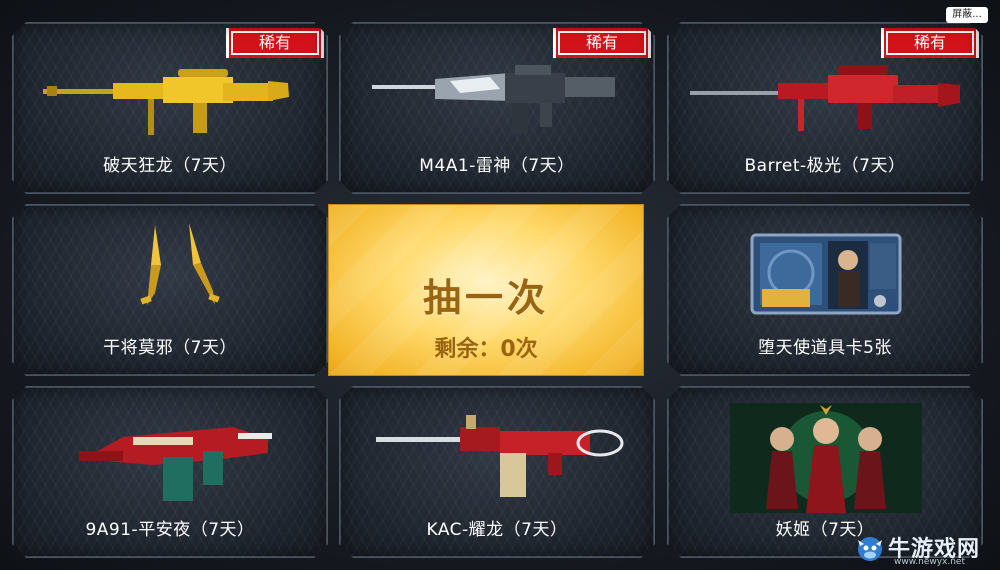 The height and width of the screenshot is (570, 1000). I want to click on prize-cell-2: 稀有 M4A1-雷神（7天）, so click(497, 108).